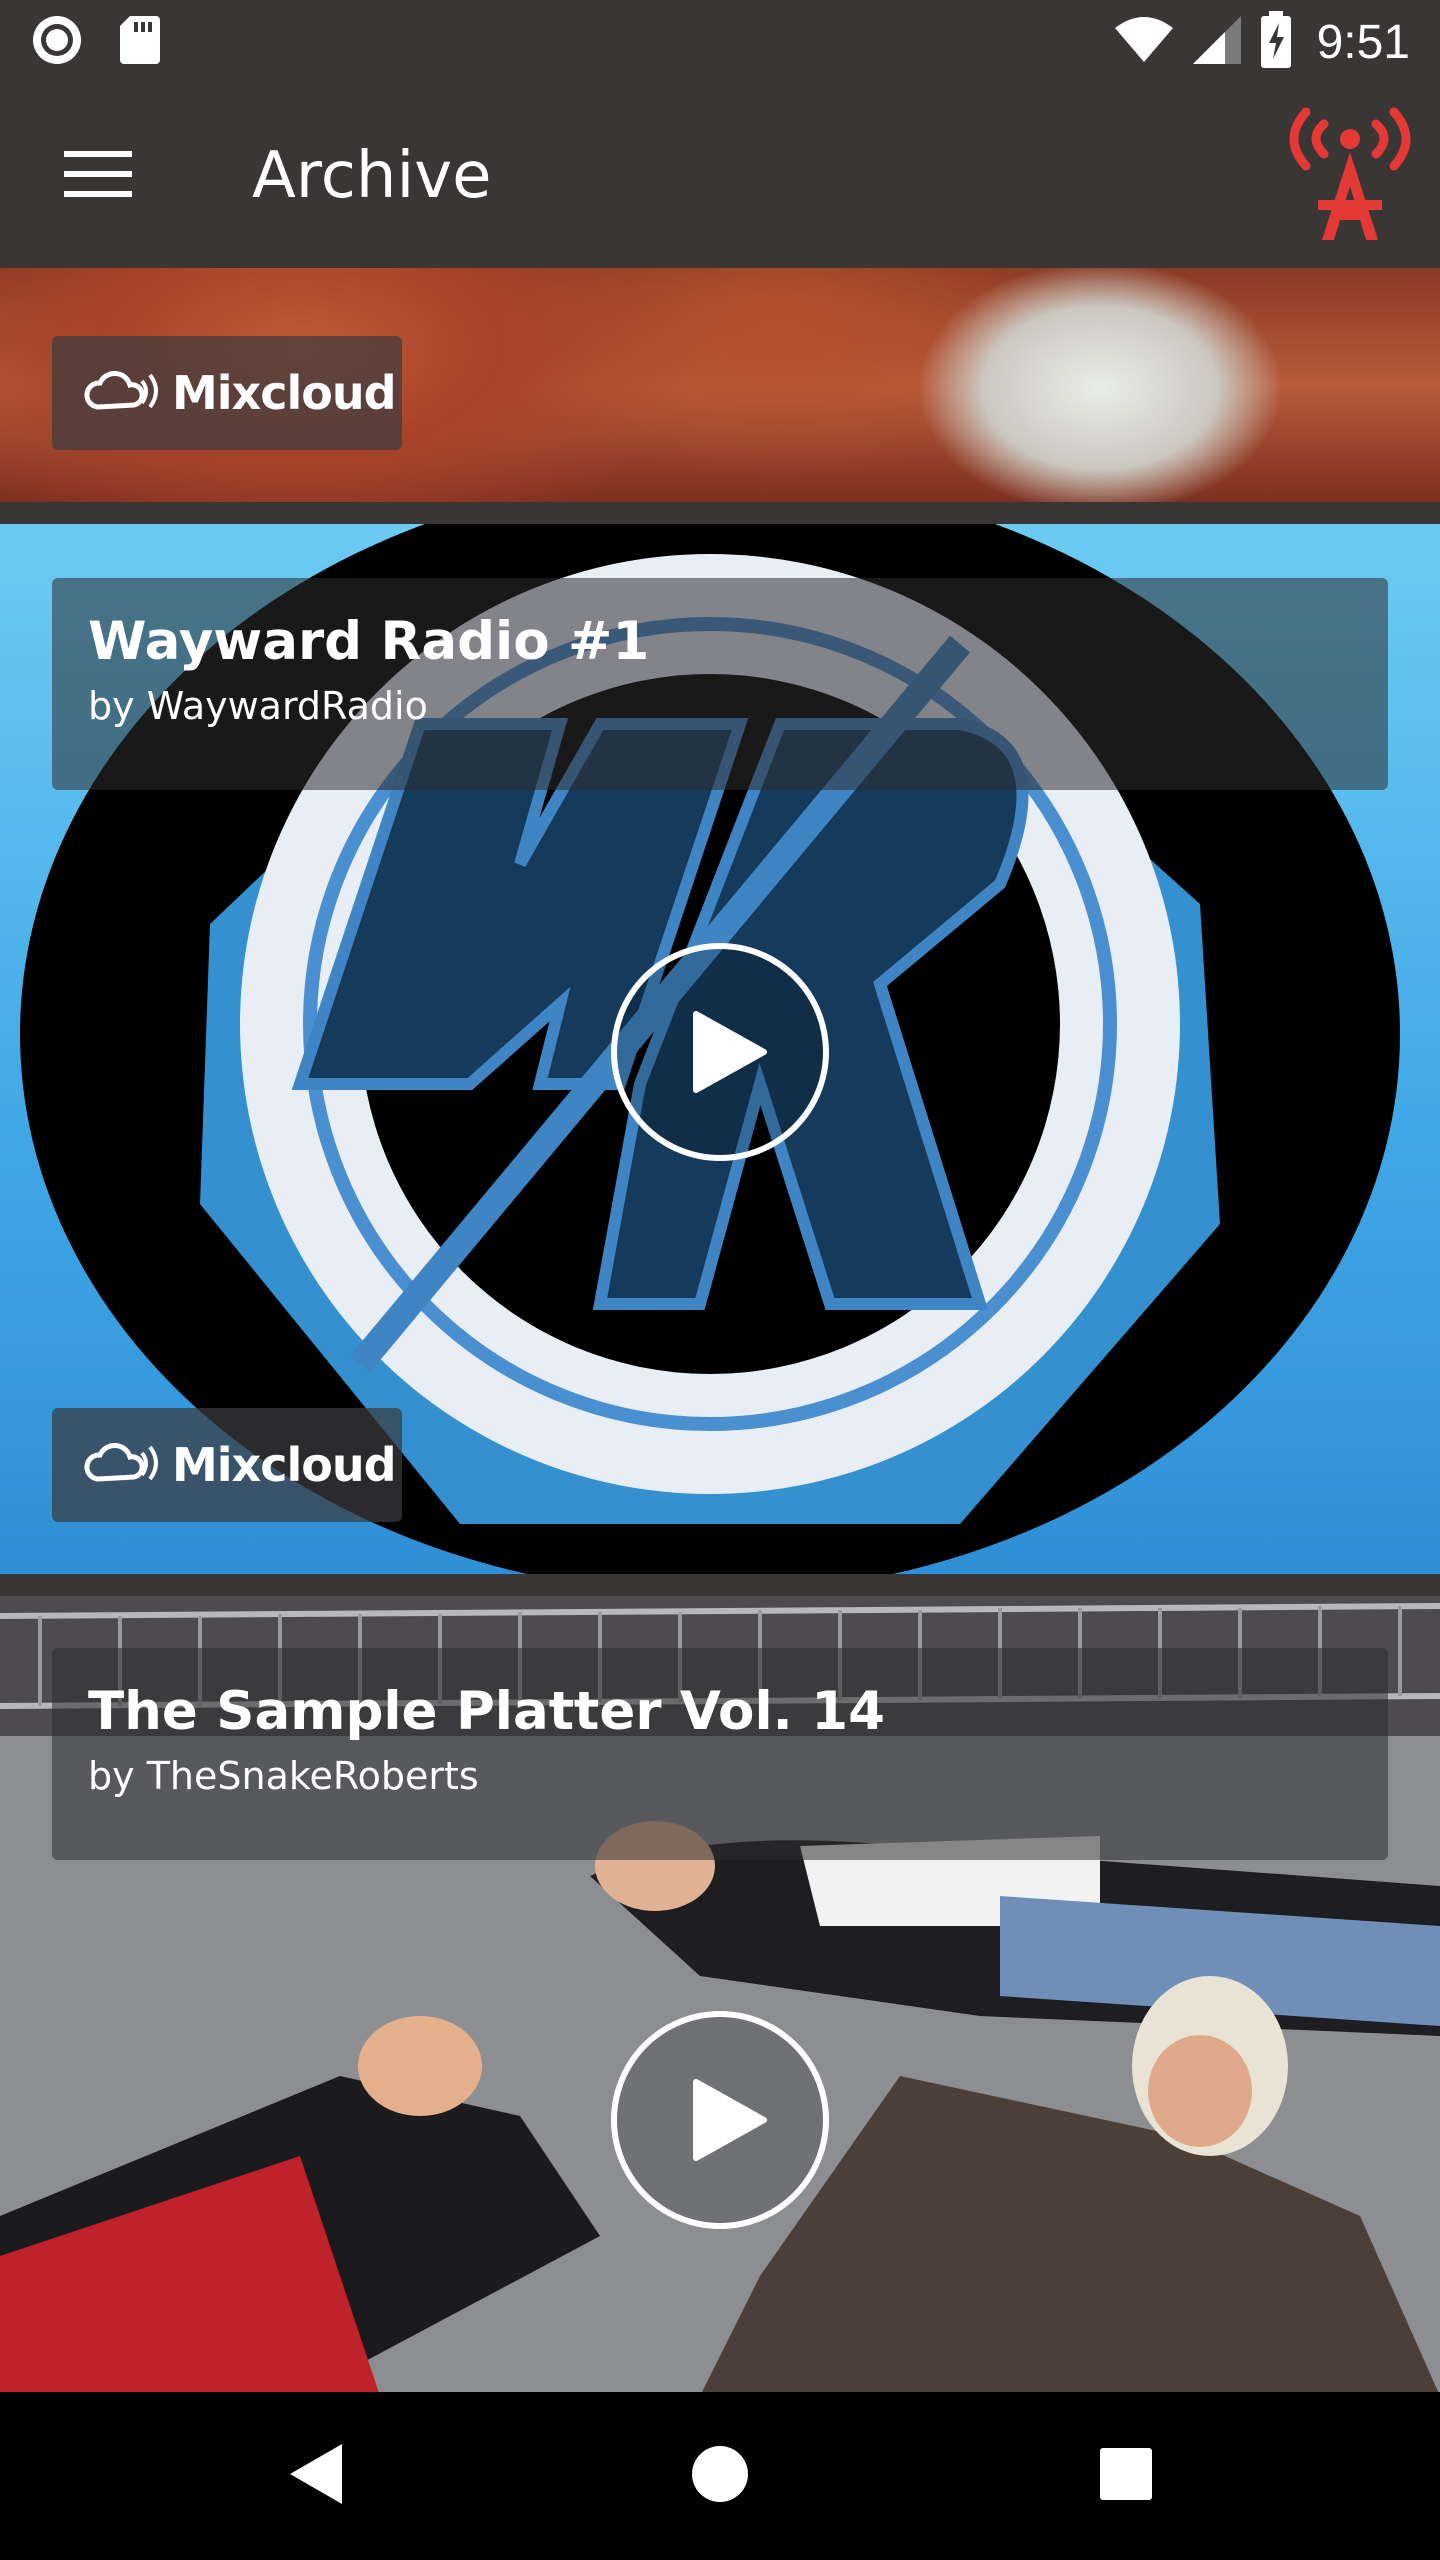  Describe the element at coordinates (372, 176) in the screenshot. I see `page-title: Archive` at that location.